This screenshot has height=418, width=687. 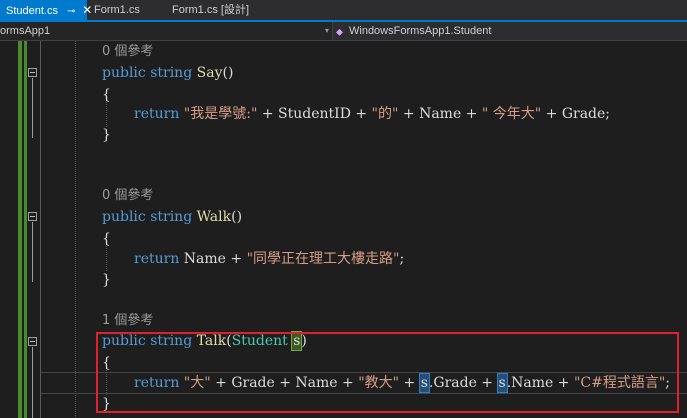 I want to click on class-path: WindowsFormsApp1.Student, so click(x=420, y=31).